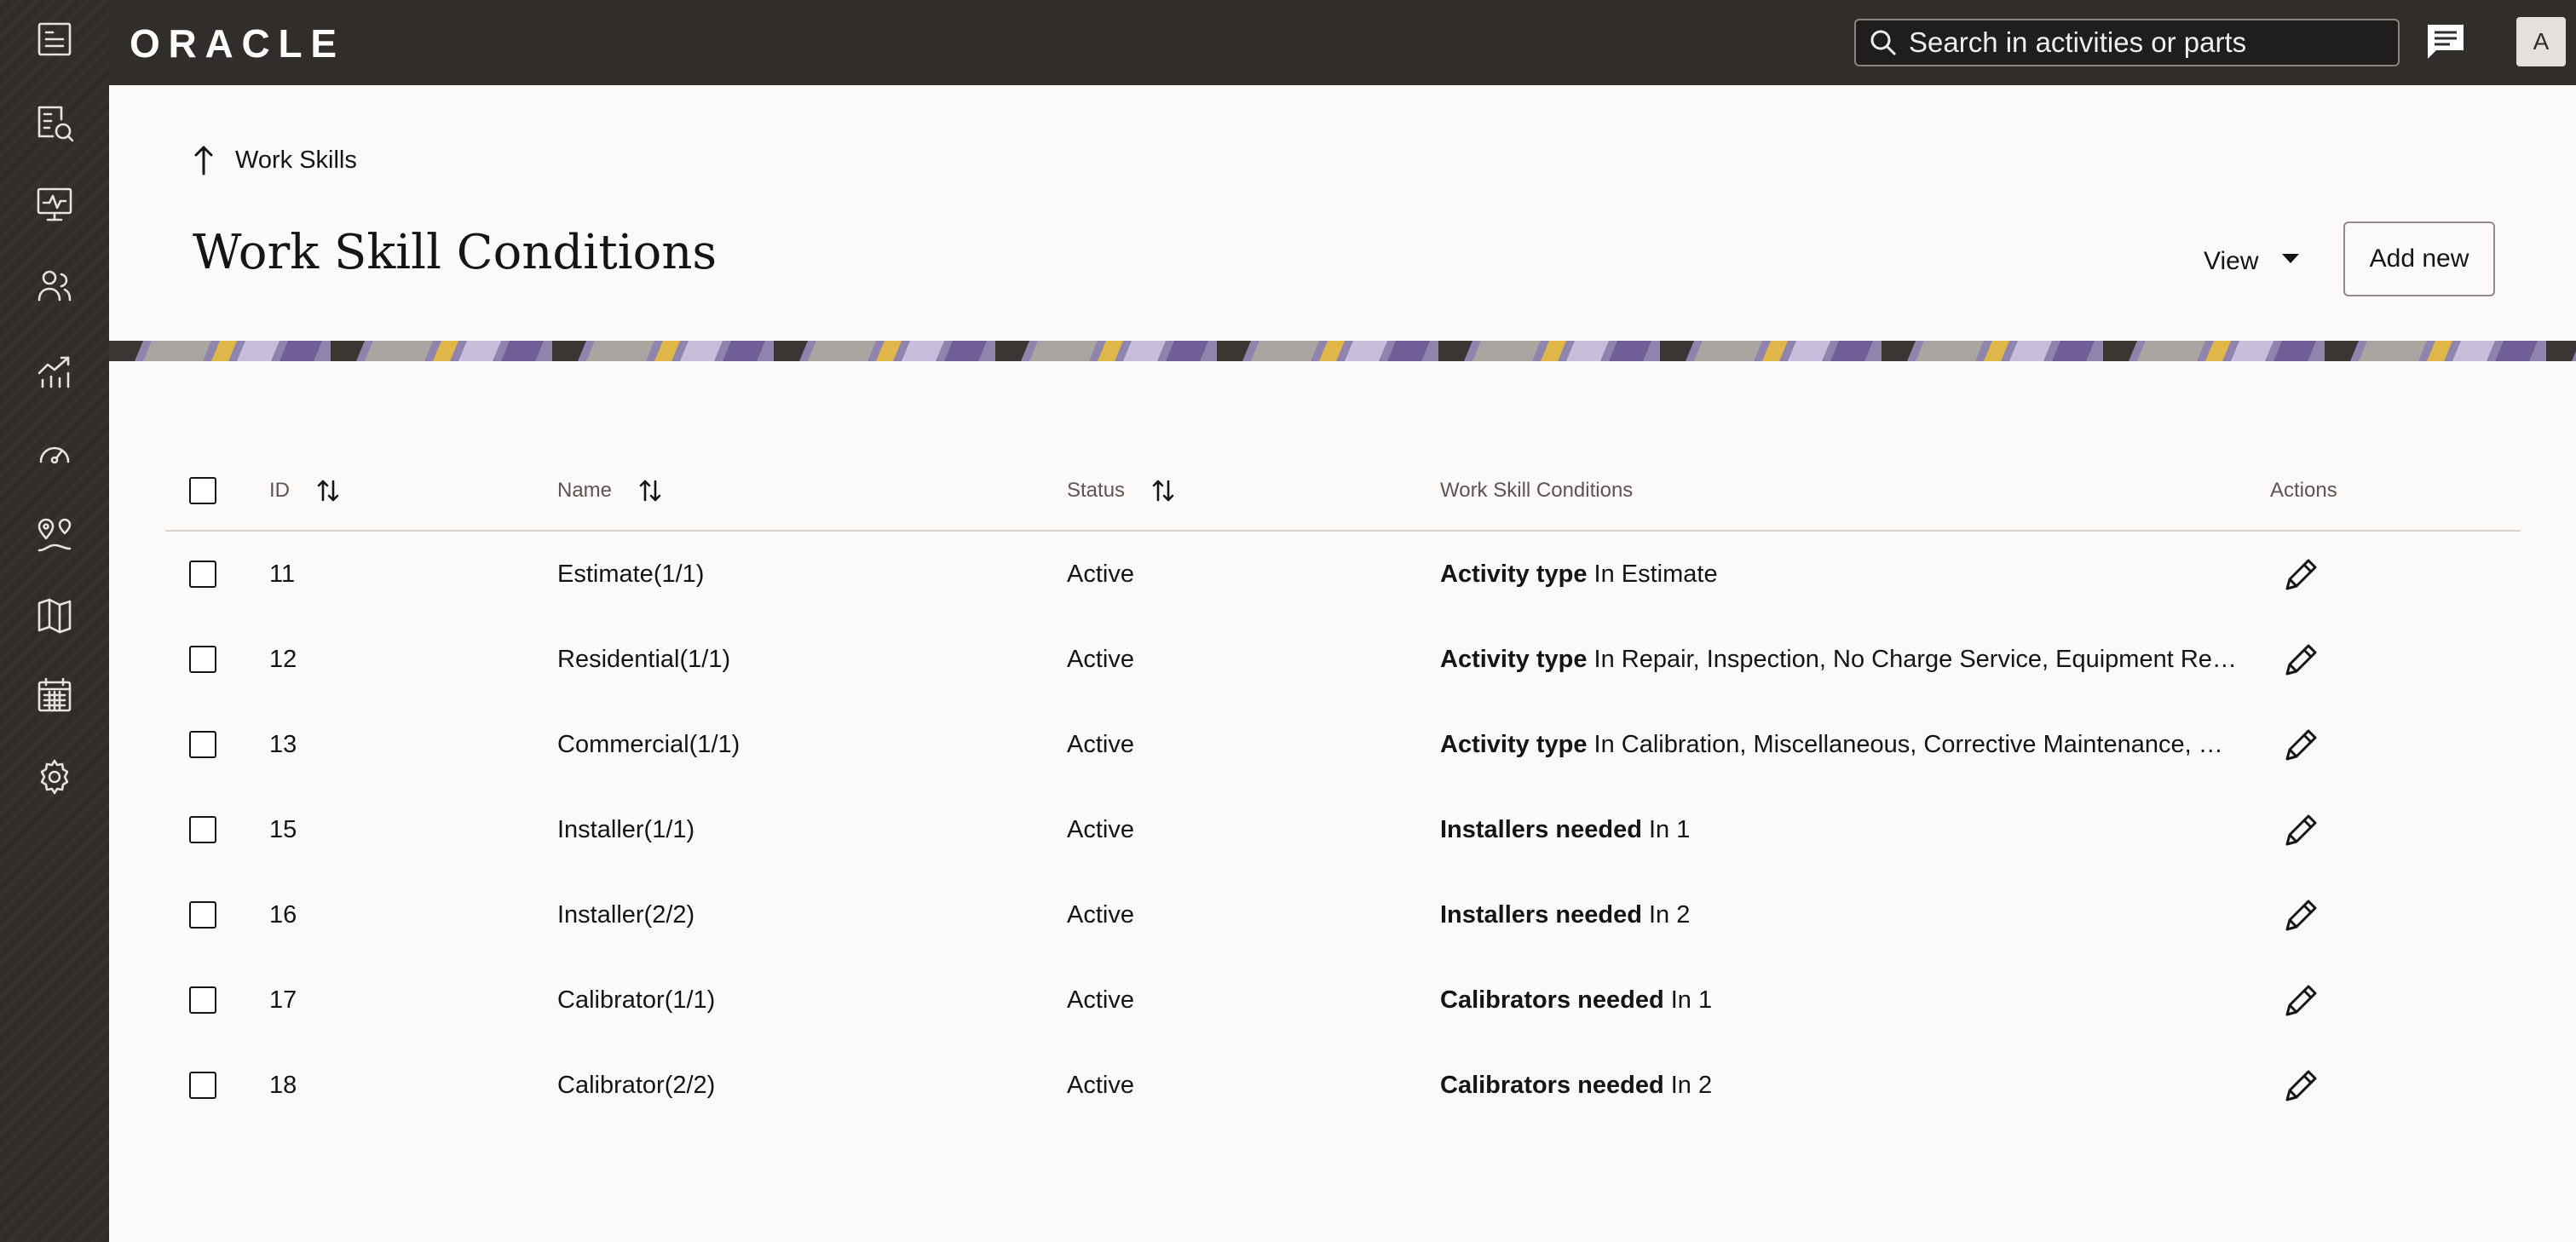 The image size is (2576, 1242). Describe the element at coordinates (283, 915) in the screenshot. I see `row-id: 16` at that location.